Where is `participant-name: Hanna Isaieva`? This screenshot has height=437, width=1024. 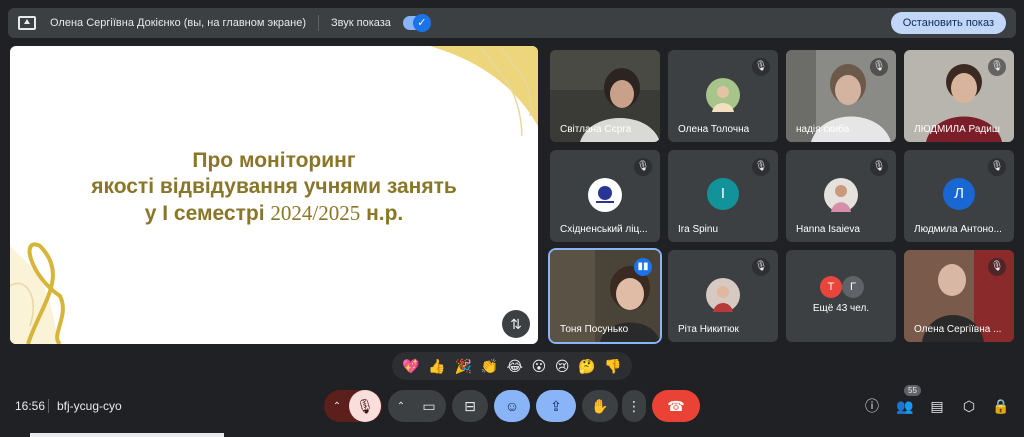 participant-name: Hanna Isaieva is located at coordinates (828, 229).